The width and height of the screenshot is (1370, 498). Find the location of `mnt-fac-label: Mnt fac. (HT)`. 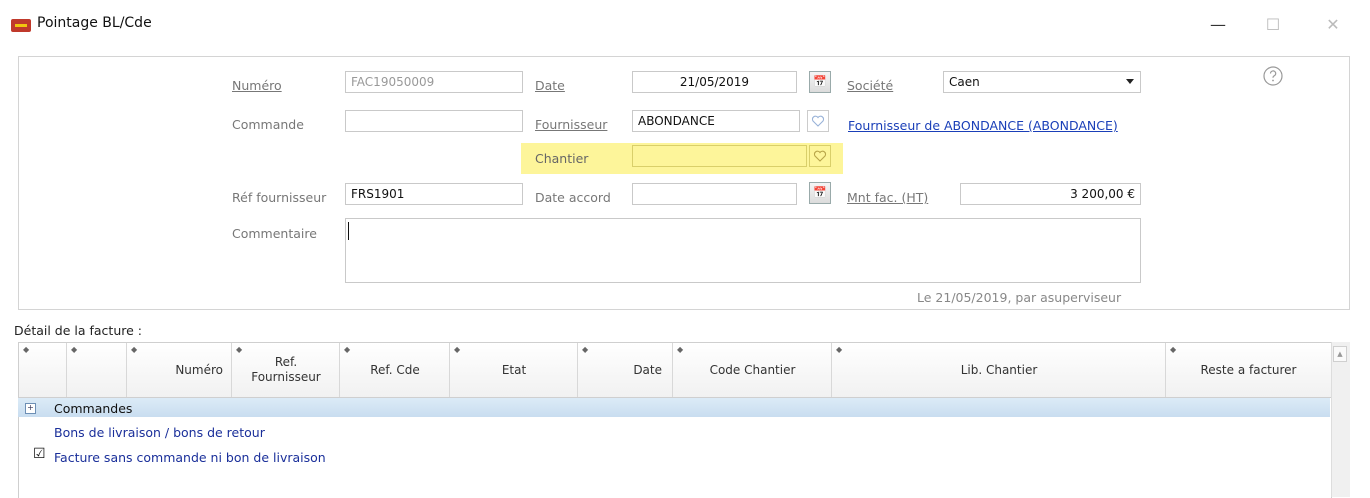

mnt-fac-label: Mnt fac. (HT) is located at coordinates (888, 197).